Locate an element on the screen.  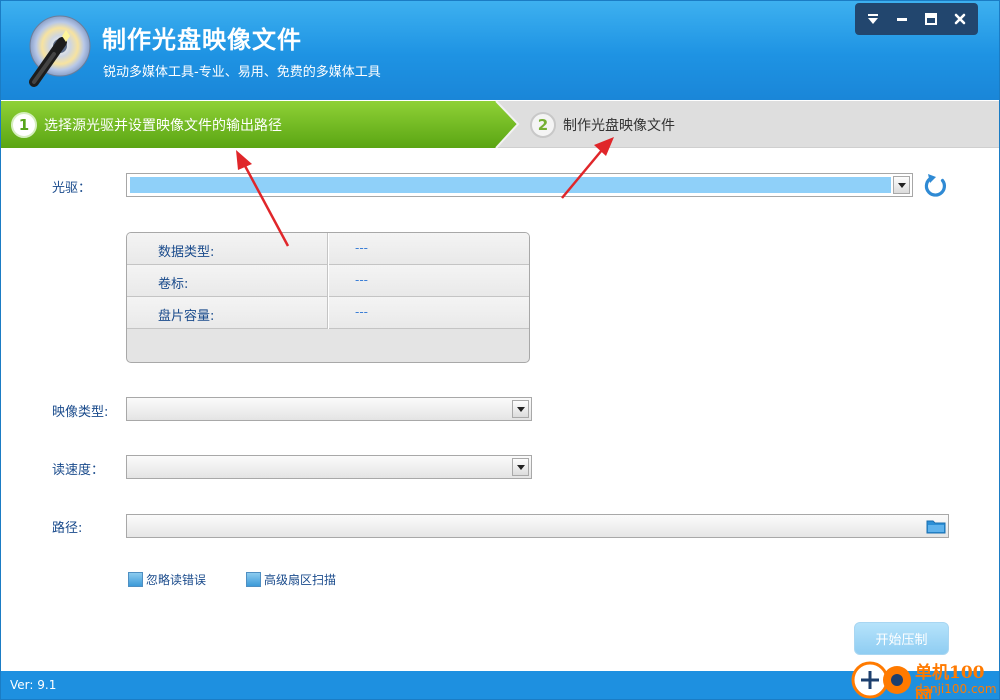
ignore-read-errors-label: 忽略读错误 is located at coordinates (176, 580).